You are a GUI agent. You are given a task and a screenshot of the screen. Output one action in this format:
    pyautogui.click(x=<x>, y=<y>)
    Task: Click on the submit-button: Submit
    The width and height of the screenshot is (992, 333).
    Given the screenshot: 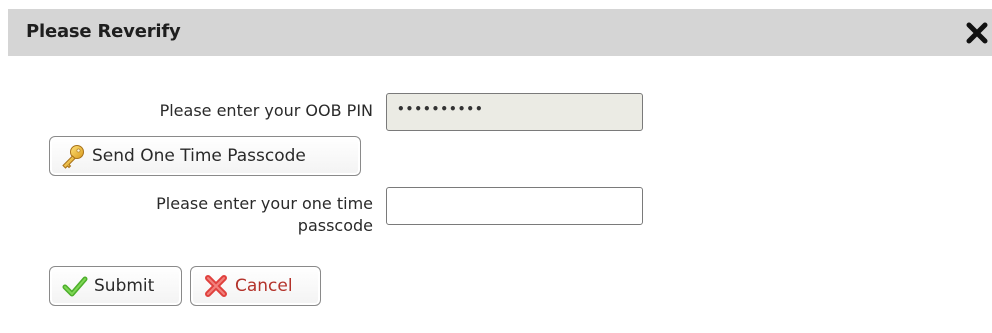 What is the action you would take?
    pyautogui.click(x=115, y=286)
    